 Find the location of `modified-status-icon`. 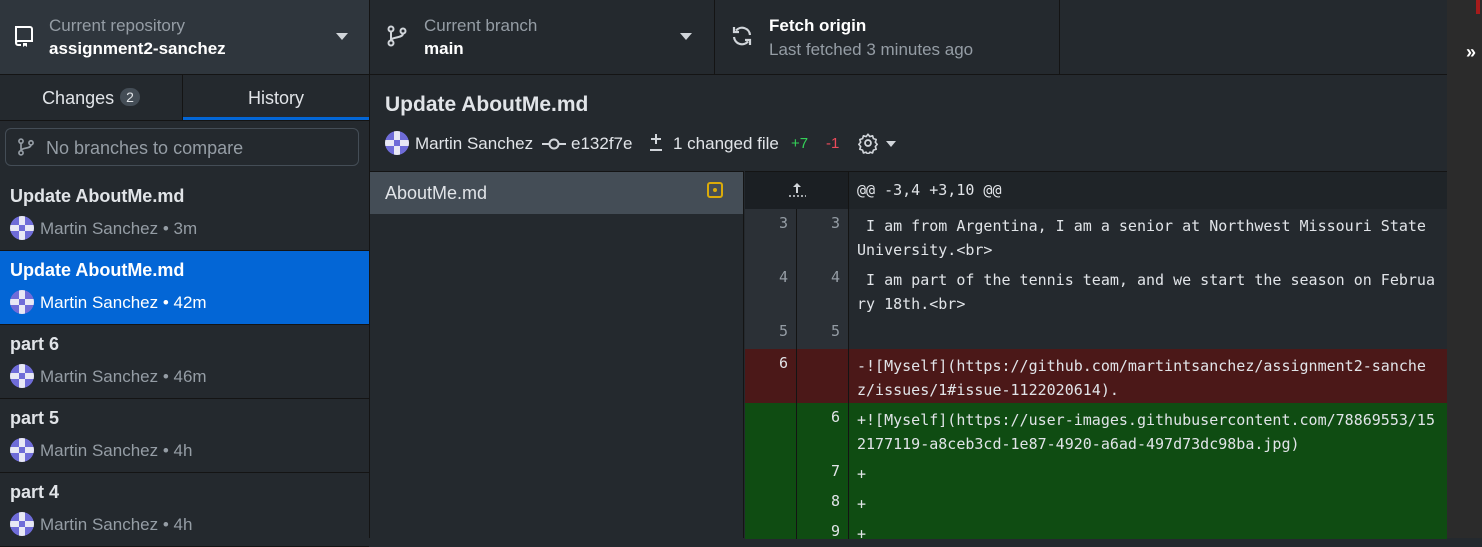

modified-status-icon is located at coordinates (715, 190).